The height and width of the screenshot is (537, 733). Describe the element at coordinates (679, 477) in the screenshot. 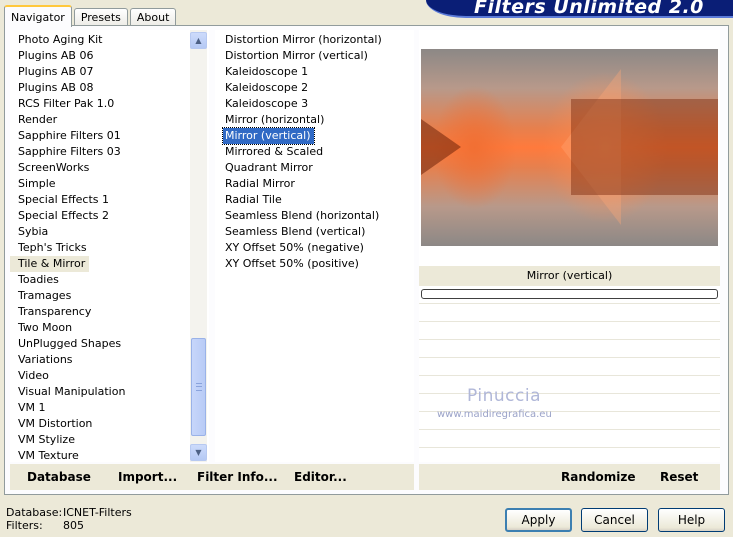

I see `reset-button: Reset` at that location.